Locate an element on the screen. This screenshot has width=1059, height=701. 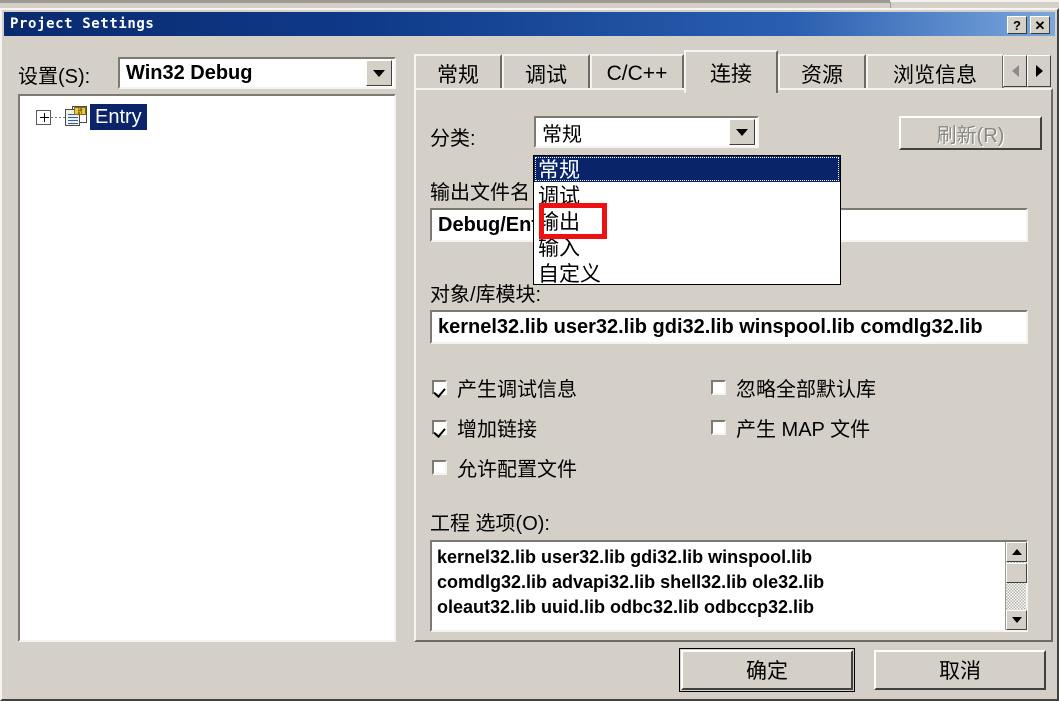
tree-connector-line is located at coordinates (58, 117).